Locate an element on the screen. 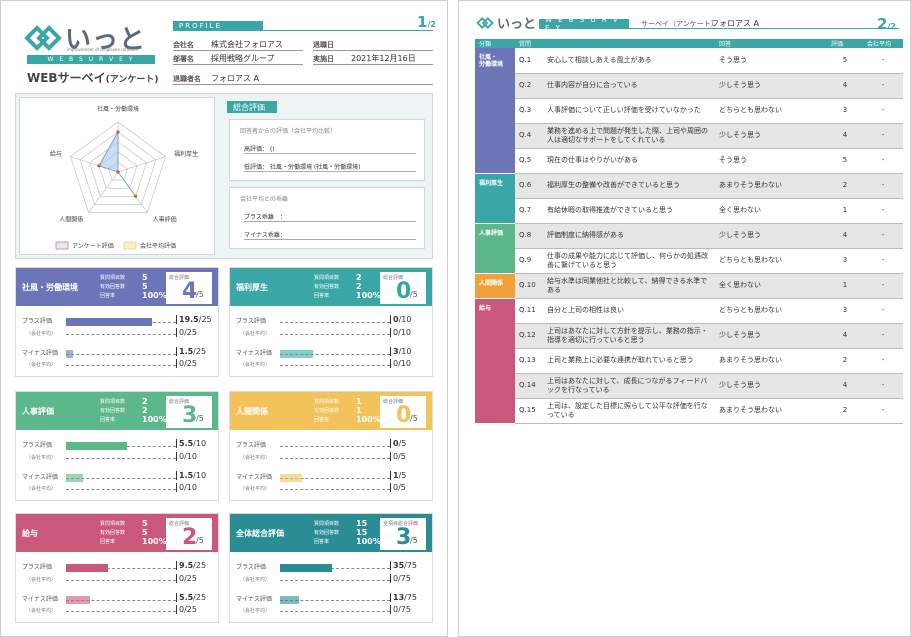  score: 4 is located at coordinates (845, 336).